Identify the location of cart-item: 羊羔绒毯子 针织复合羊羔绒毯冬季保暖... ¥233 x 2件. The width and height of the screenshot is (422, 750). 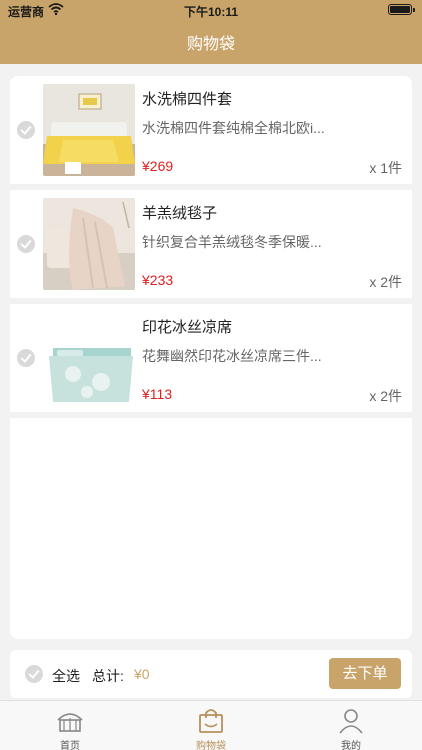
(211, 244).